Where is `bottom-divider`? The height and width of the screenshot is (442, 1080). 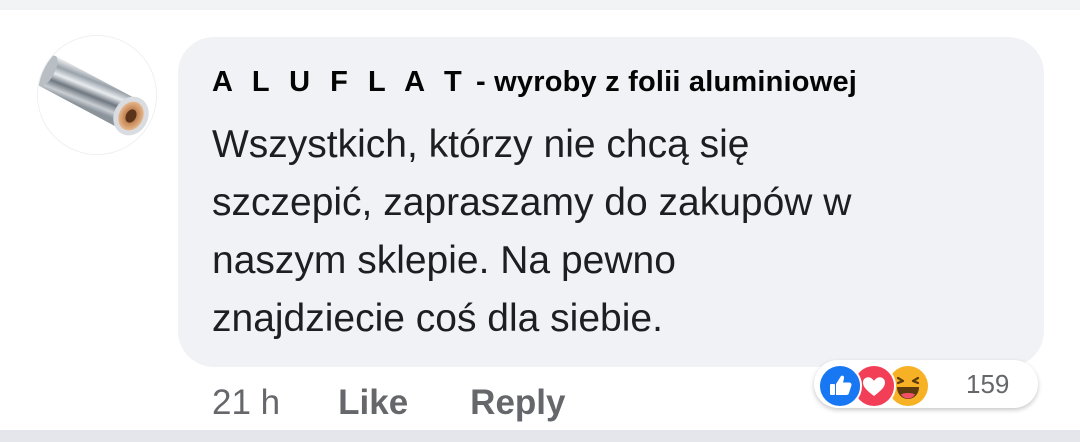
bottom-divider is located at coordinates (540, 436).